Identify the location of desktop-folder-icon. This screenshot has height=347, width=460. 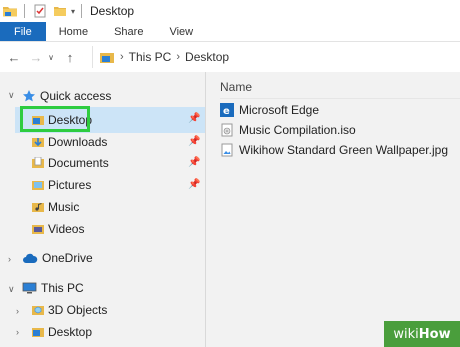
(38, 332).